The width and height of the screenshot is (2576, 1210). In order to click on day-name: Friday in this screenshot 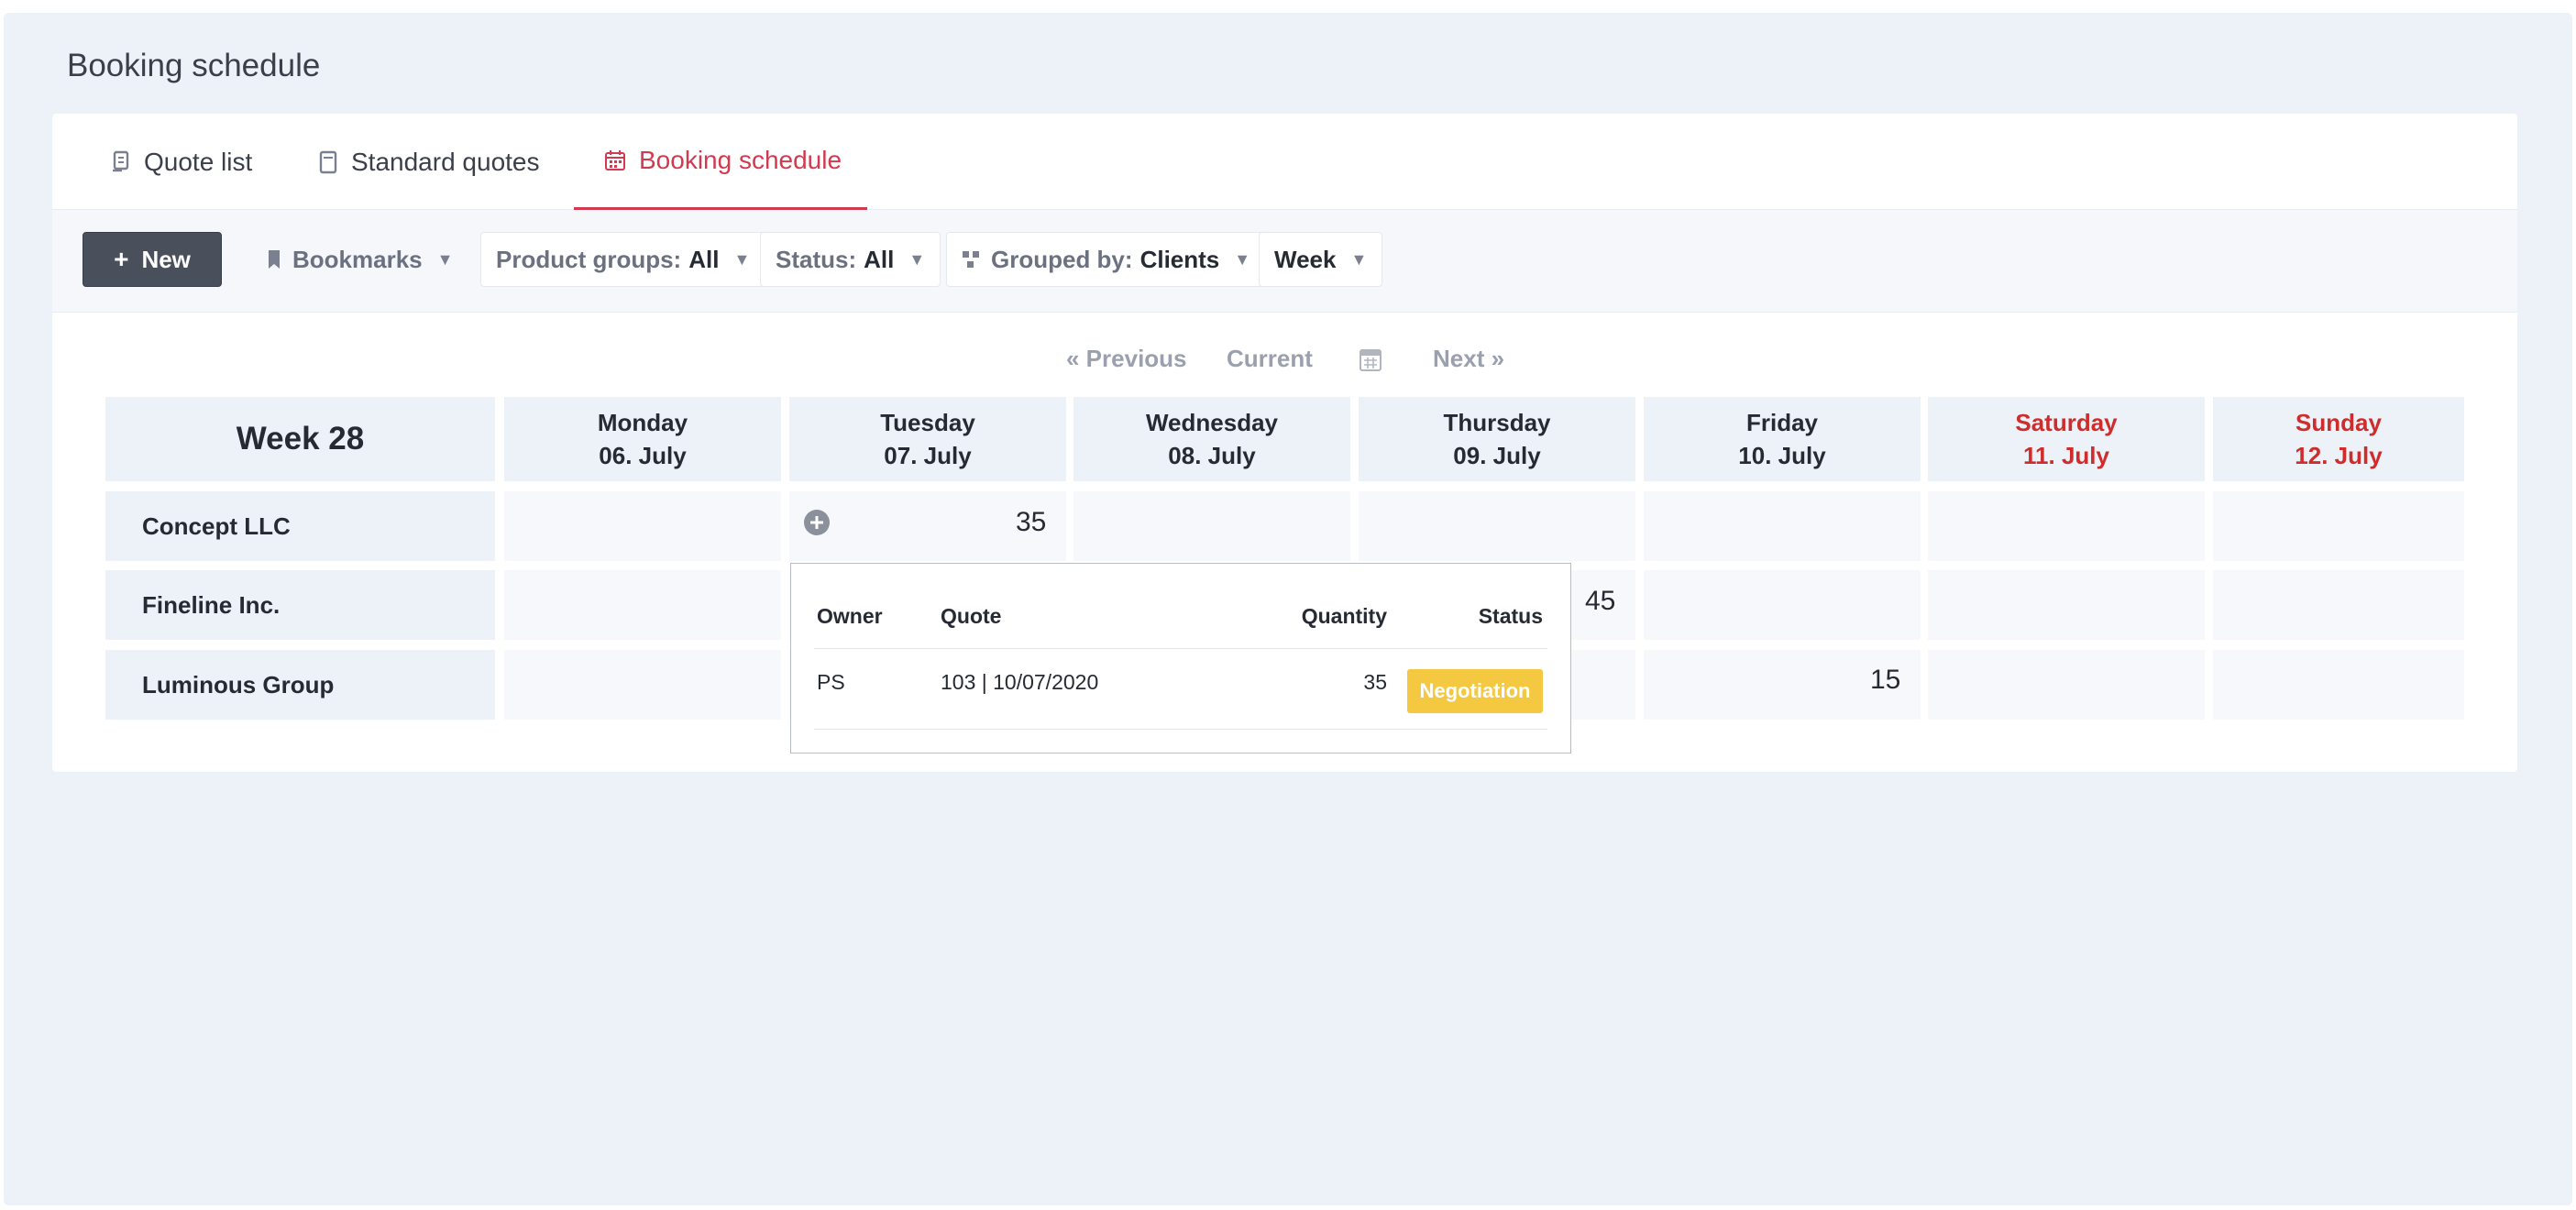, I will do `click(1782, 422)`.